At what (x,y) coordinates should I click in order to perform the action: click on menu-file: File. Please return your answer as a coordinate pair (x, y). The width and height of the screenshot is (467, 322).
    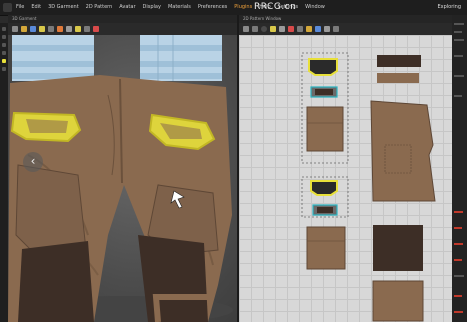
    Looking at the image, I should click on (20, 7).